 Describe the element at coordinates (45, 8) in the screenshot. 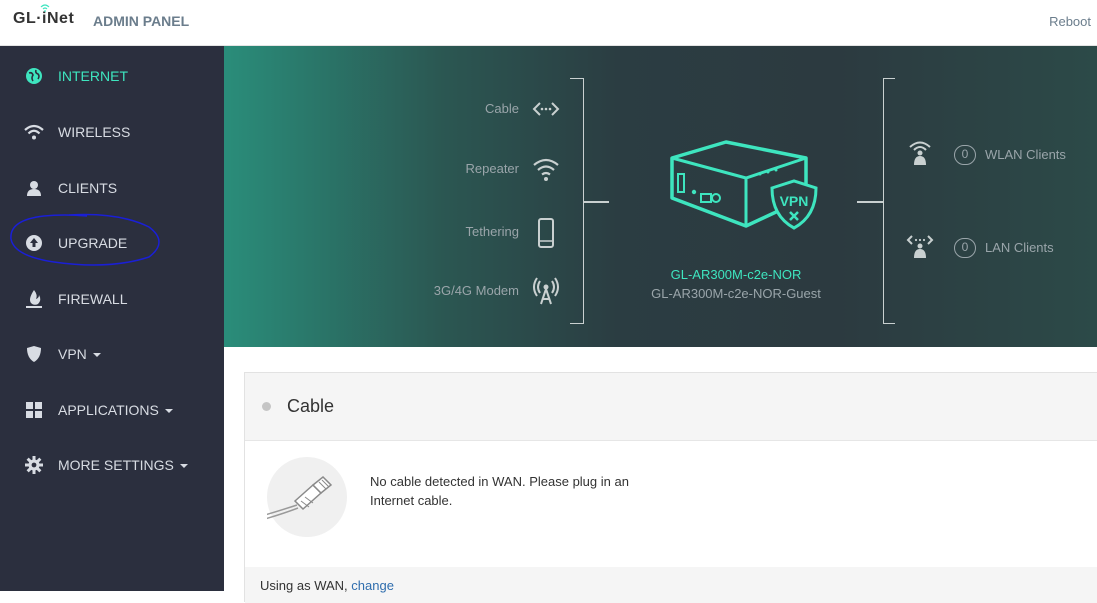

I see `logo-wifi-icon` at that location.